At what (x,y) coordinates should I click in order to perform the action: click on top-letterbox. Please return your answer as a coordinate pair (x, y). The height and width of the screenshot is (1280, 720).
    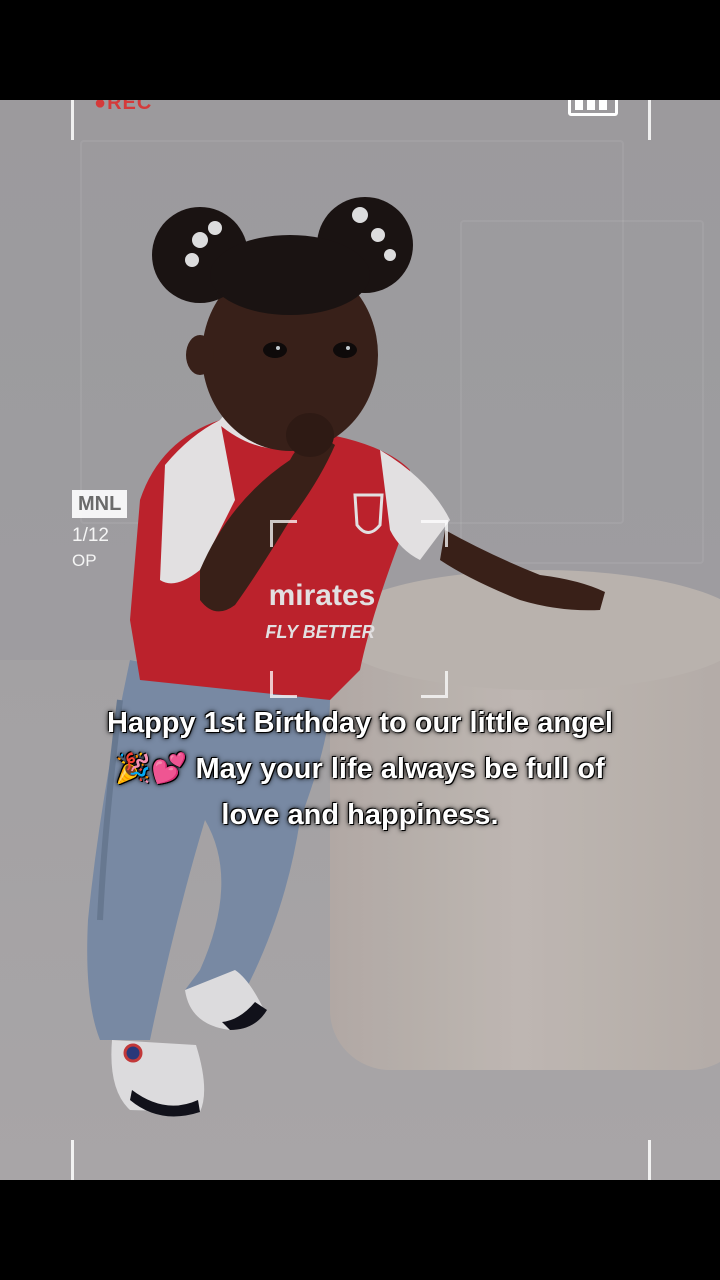
    Looking at the image, I should click on (360, 50).